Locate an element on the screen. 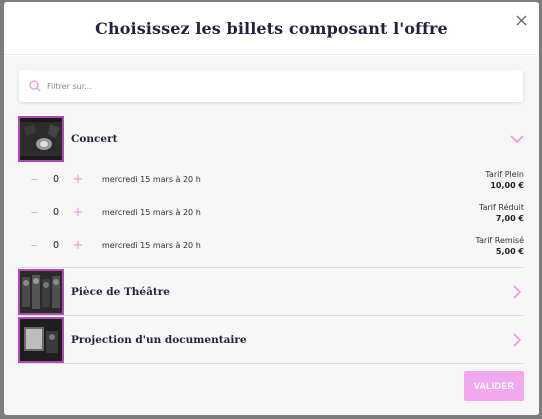 The height and width of the screenshot is (419, 542). ticket-price-box: Tarif Plein 10,00 € is located at coordinates (504, 180).